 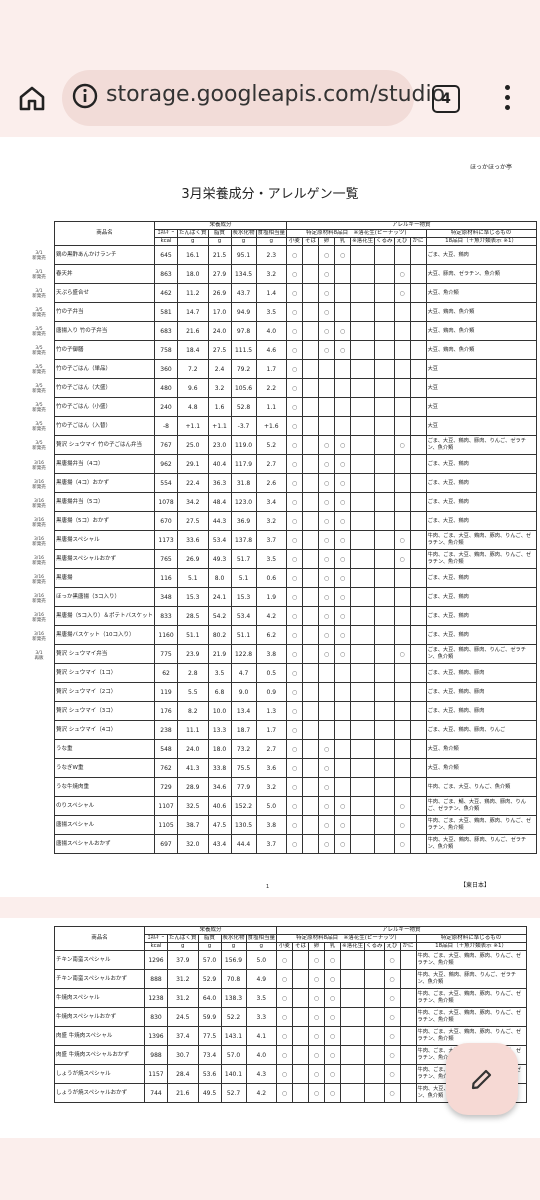 I want to click on nutrient-f: 44.3, so click(x=219, y=521).